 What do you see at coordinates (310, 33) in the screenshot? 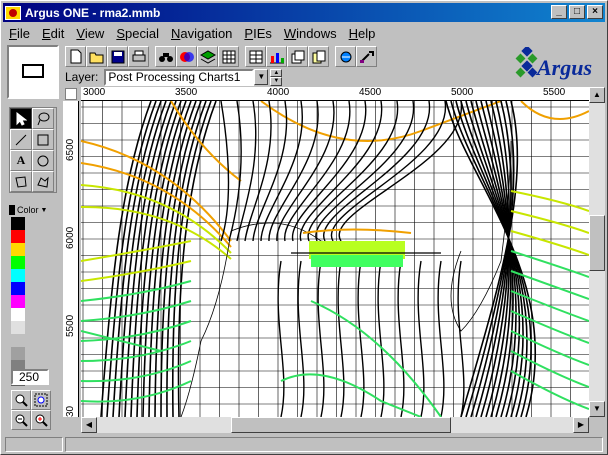
I see `menu-windows: Windows` at bounding box center [310, 33].